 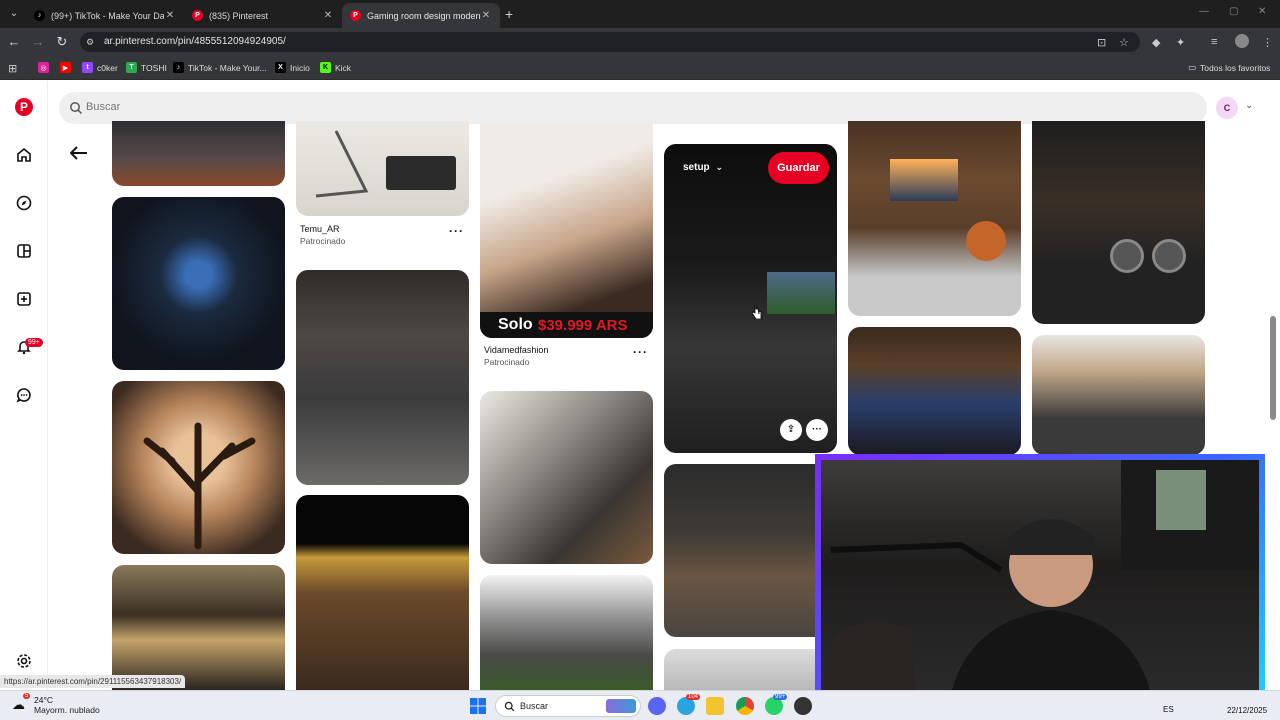 I want to click on bookmark-kick: K Kick, so click(x=335, y=67).